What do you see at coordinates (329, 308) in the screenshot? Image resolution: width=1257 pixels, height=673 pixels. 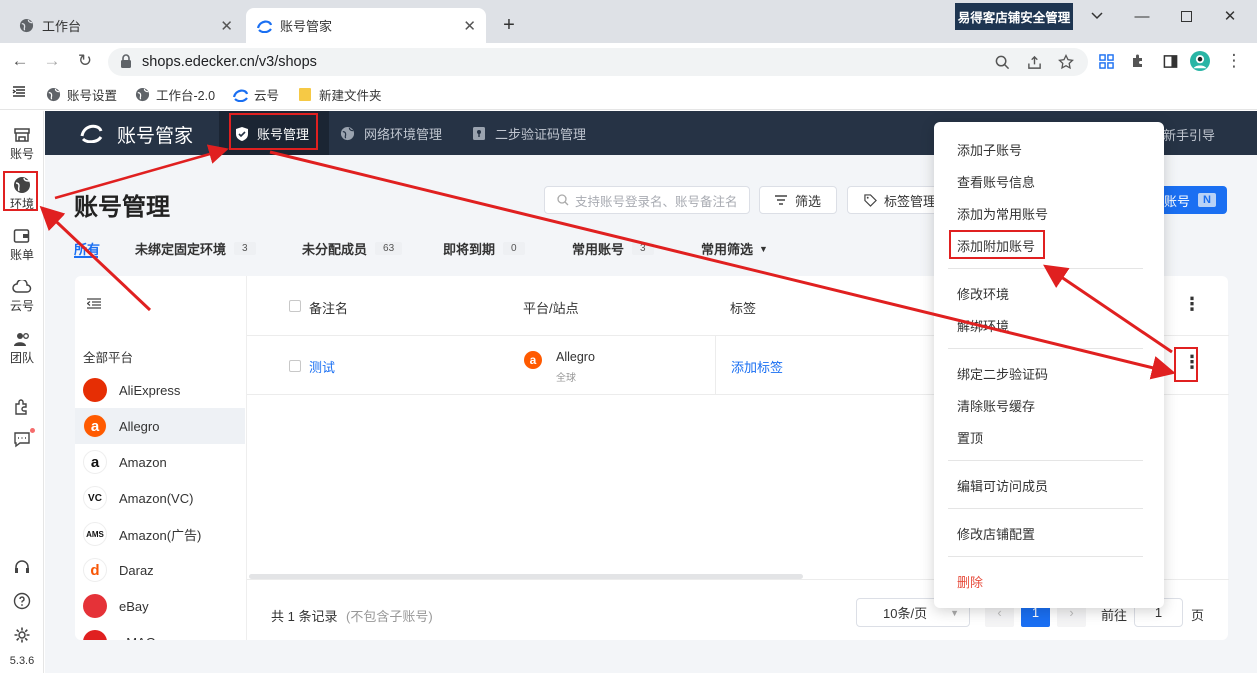 I see `column-header-name: 备注名` at bounding box center [329, 308].